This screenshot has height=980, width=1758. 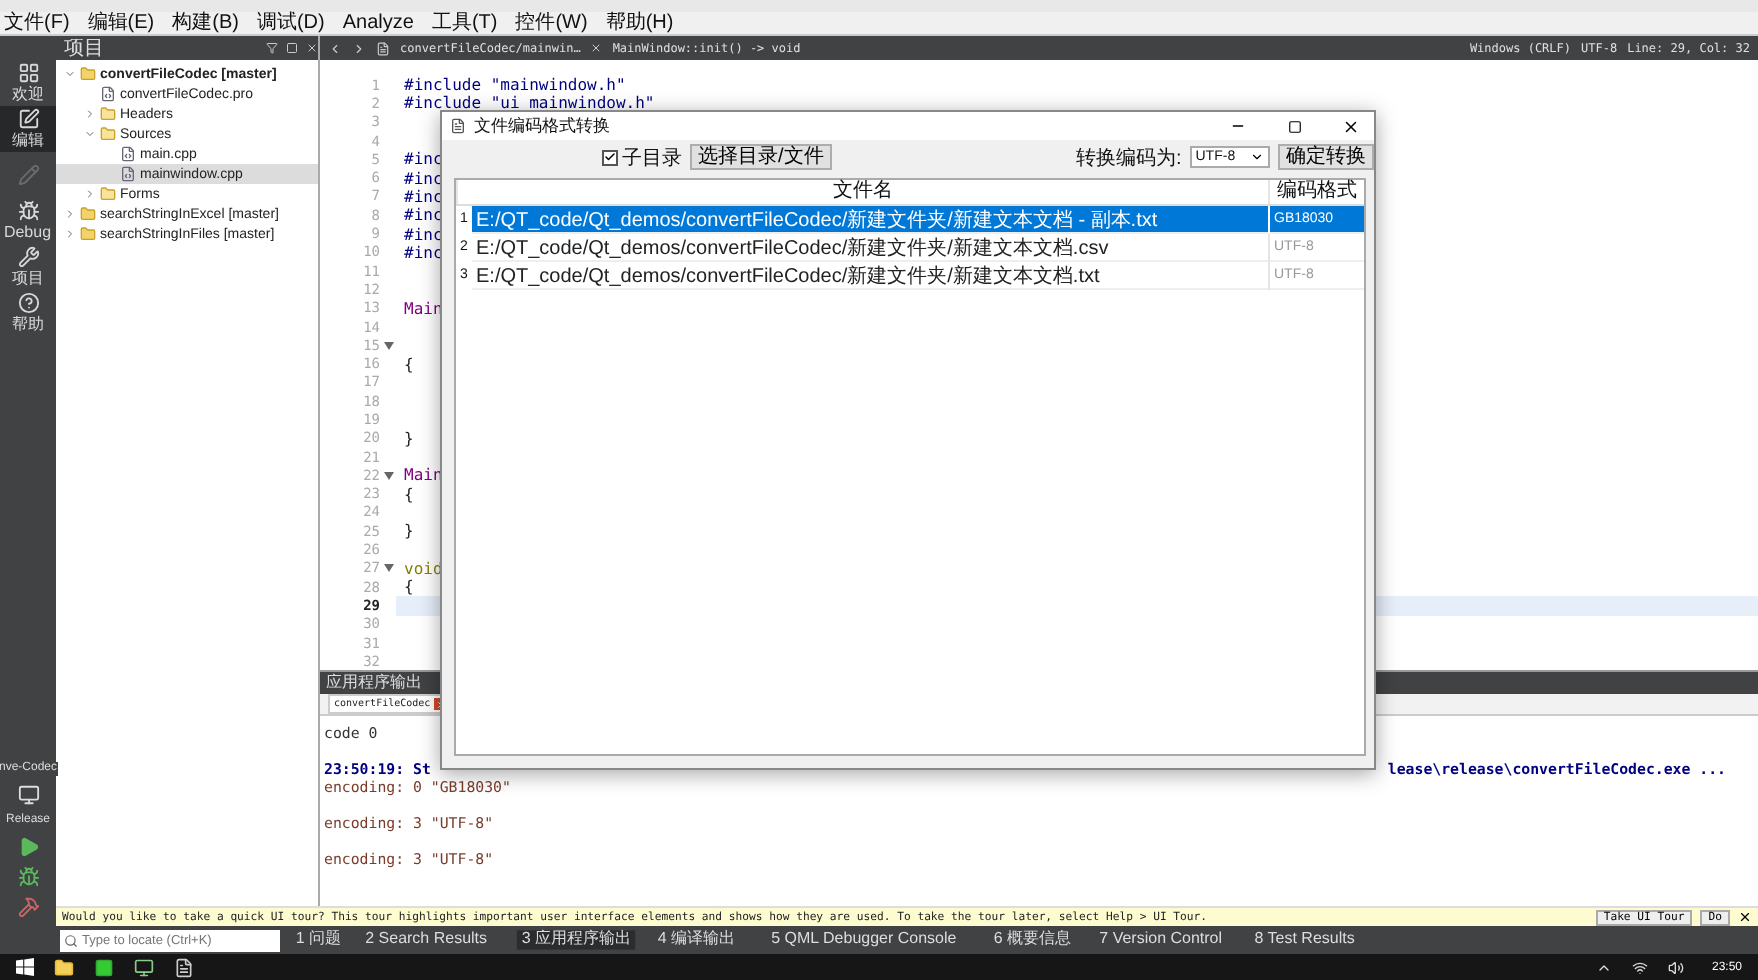 I want to click on edit-icon, so click(x=28, y=118).